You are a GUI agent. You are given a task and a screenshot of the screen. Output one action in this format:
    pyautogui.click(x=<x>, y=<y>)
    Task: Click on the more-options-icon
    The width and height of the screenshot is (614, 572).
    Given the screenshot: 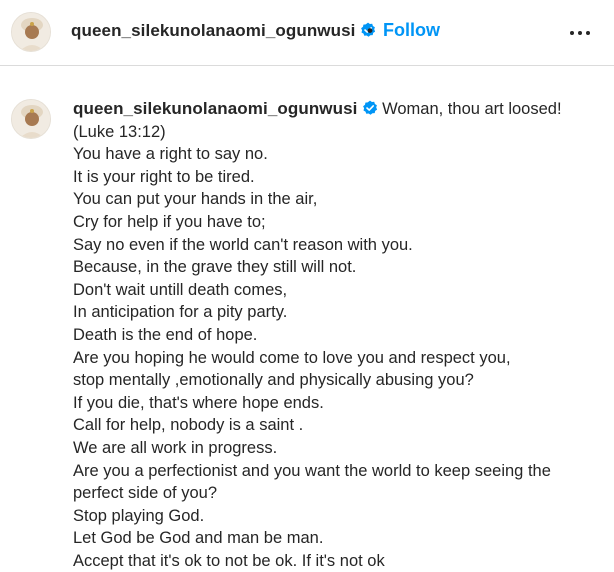 What is the action you would take?
    pyautogui.click(x=580, y=32)
    